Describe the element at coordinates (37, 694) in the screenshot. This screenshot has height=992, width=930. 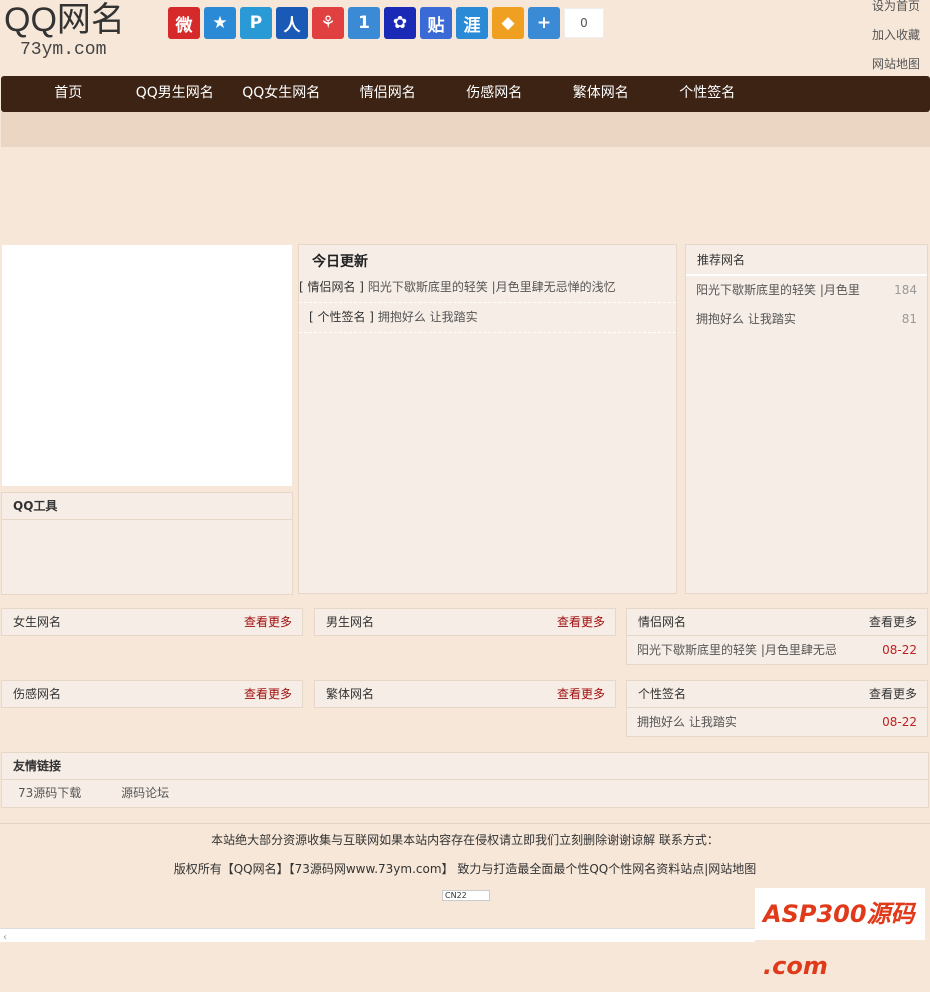
I see `panel-title-text: 伤感网名` at that location.